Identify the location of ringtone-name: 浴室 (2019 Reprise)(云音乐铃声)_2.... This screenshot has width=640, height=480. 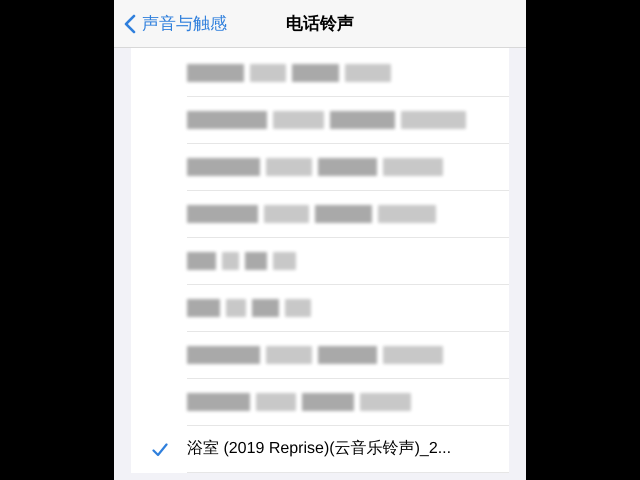
(319, 448).